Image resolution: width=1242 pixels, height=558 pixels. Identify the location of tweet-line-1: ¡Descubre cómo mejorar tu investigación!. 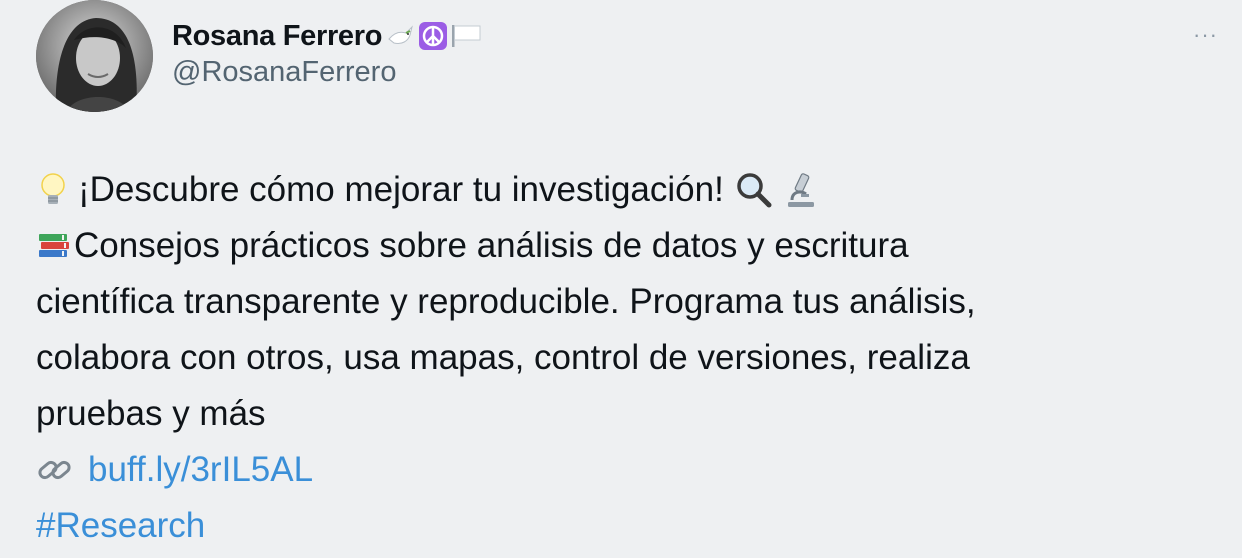
(401, 189).